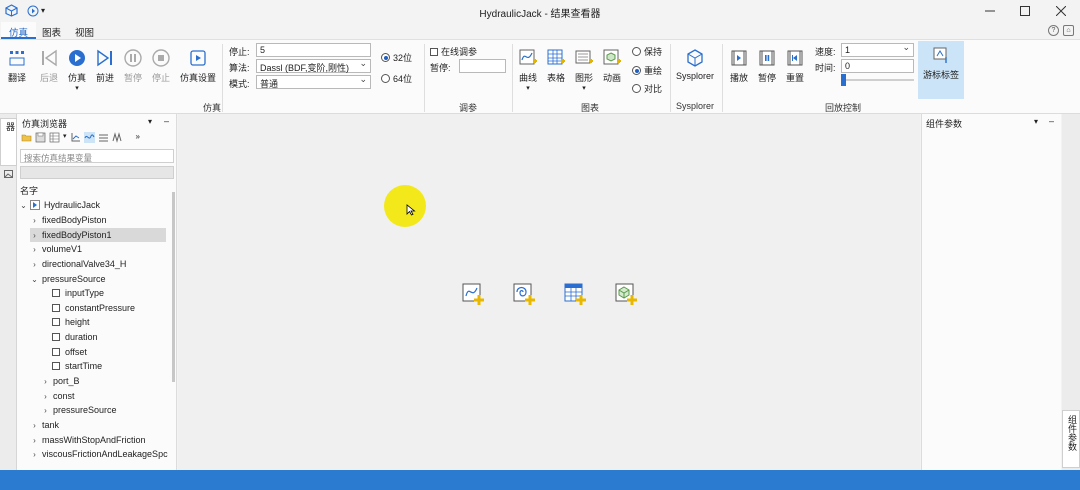  Describe the element at coordinates (51, 30) in the screenshot. I see `tab-chart: 图表` at that location.